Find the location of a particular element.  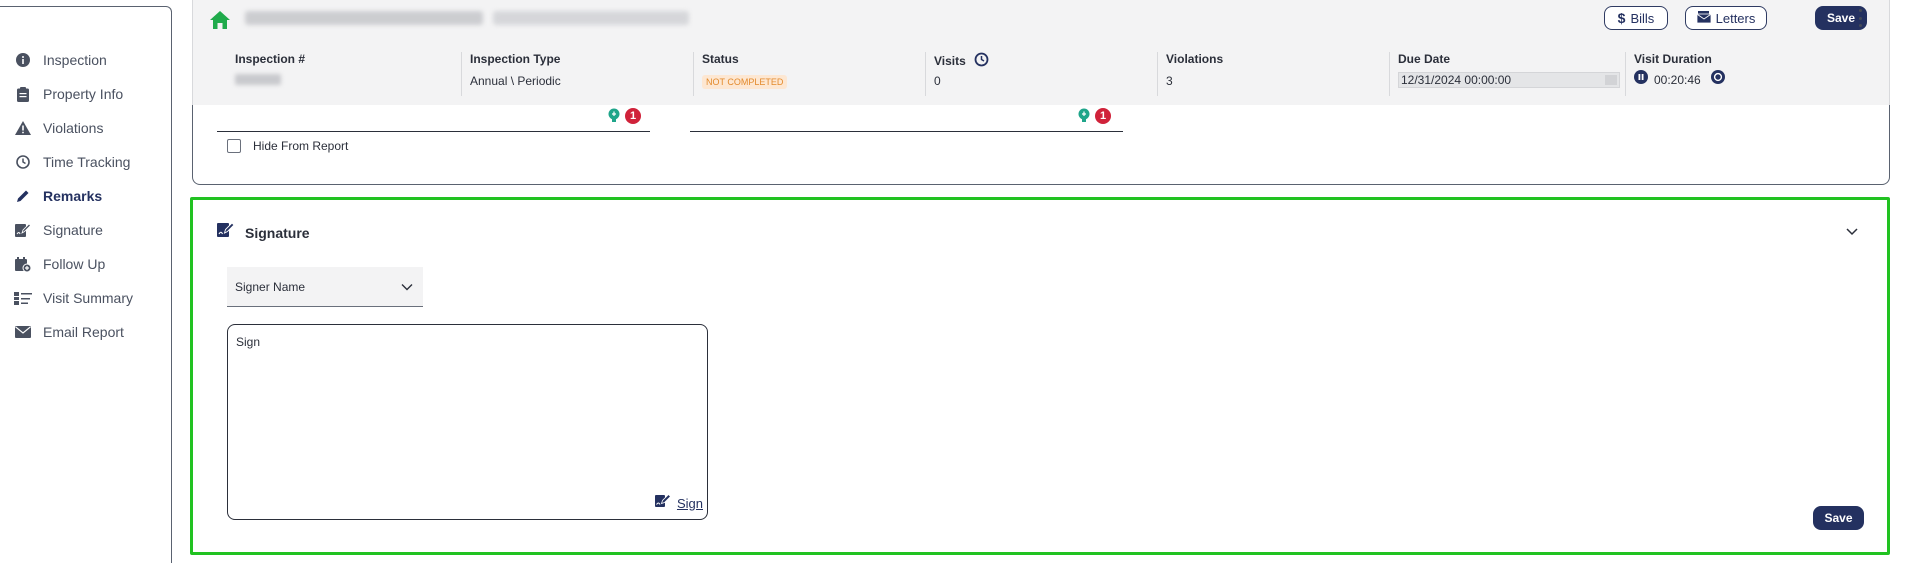

sidebar-item-visit-summary: Visit Summary is located at coordinates (73, 298).